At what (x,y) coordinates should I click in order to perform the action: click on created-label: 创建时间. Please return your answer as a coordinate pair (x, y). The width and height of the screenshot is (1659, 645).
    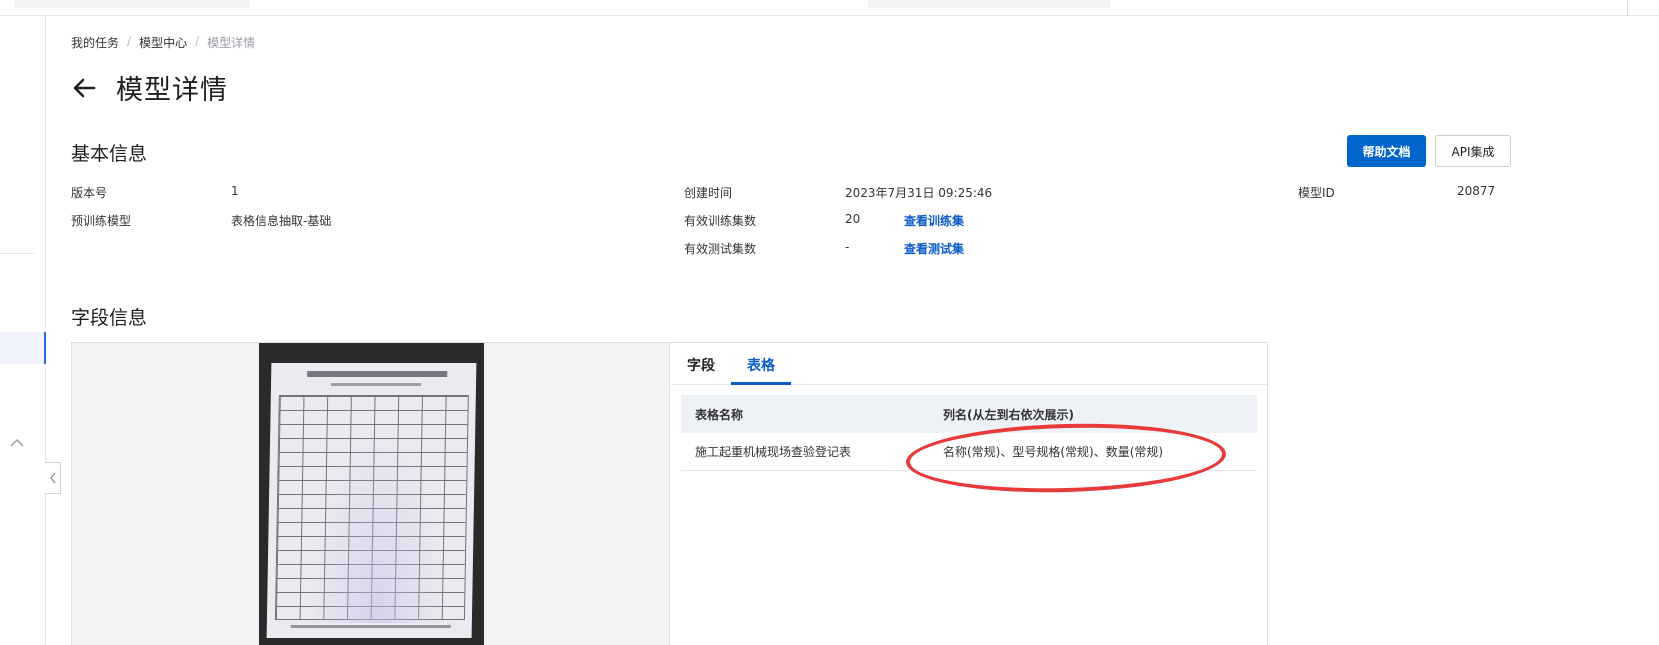
    Looking at the image, I should click on (708, 193).